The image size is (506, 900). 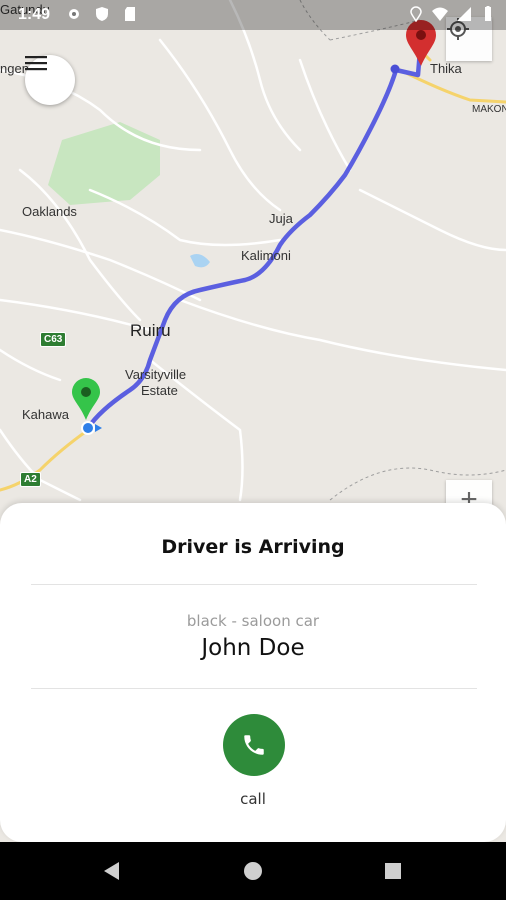 What do you see at coordinates (395, 69) in the screenshot?
I see `route-end-dot` at bounding box center [395, 69].